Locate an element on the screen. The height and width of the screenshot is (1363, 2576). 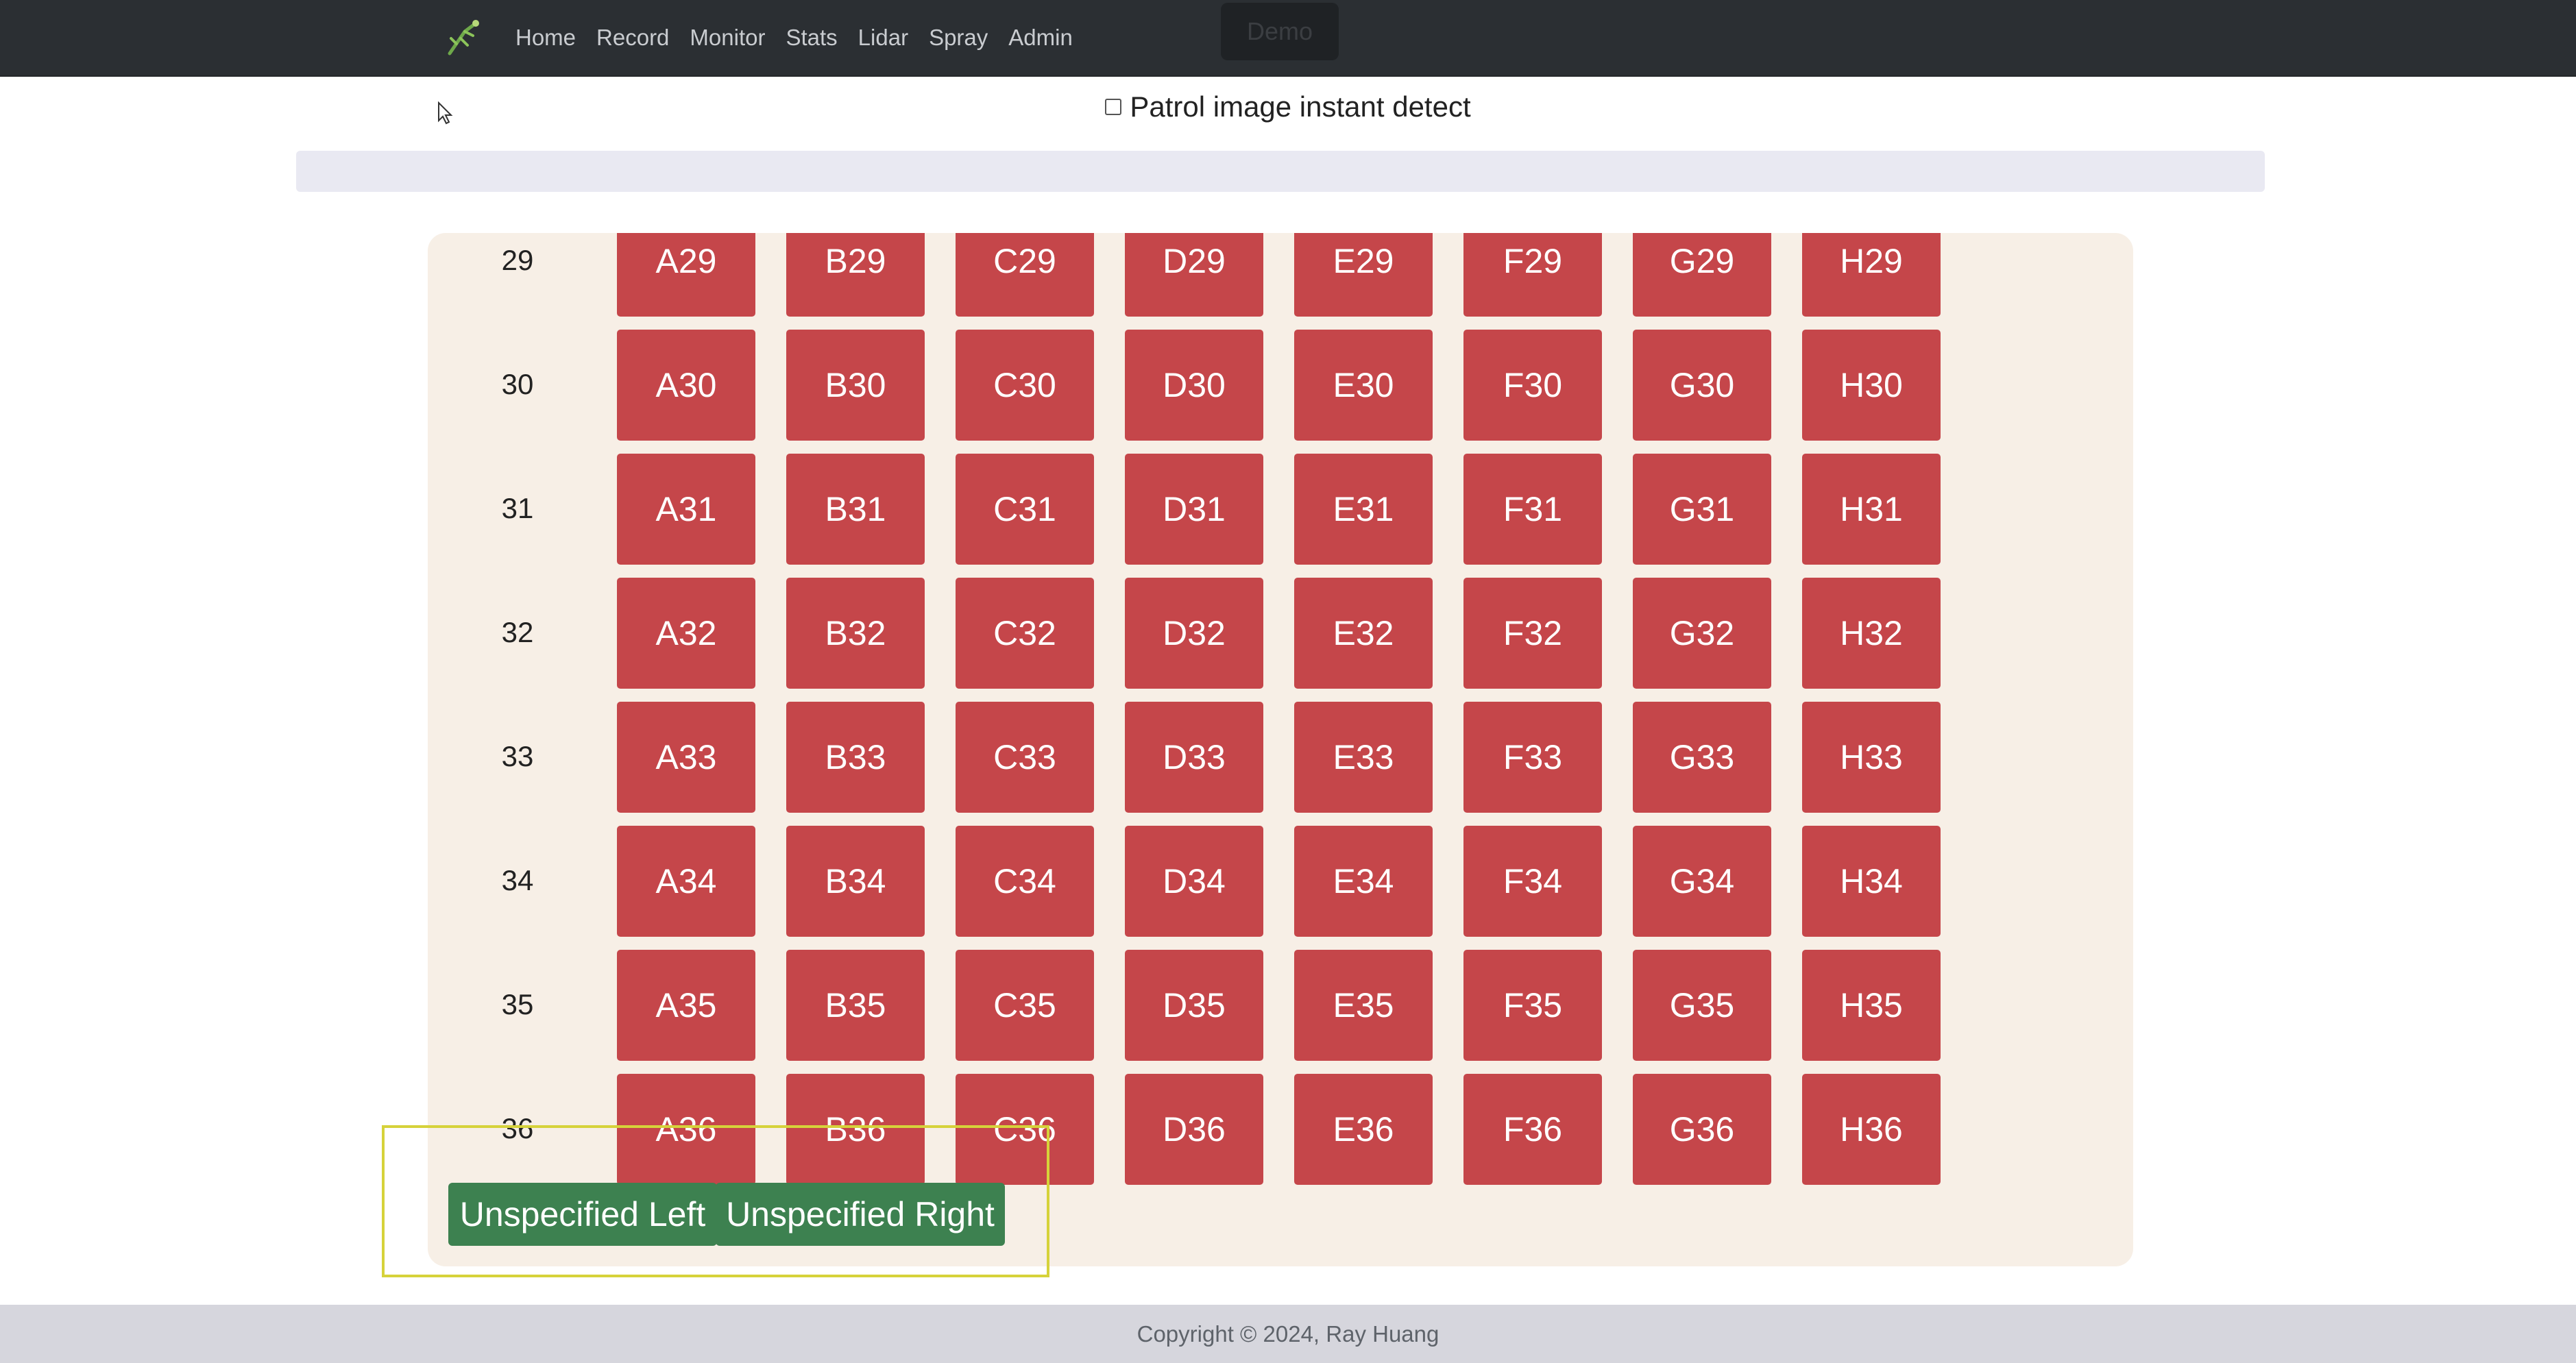
location-cell-c33: C33 is located at coordinates (1025, 758).